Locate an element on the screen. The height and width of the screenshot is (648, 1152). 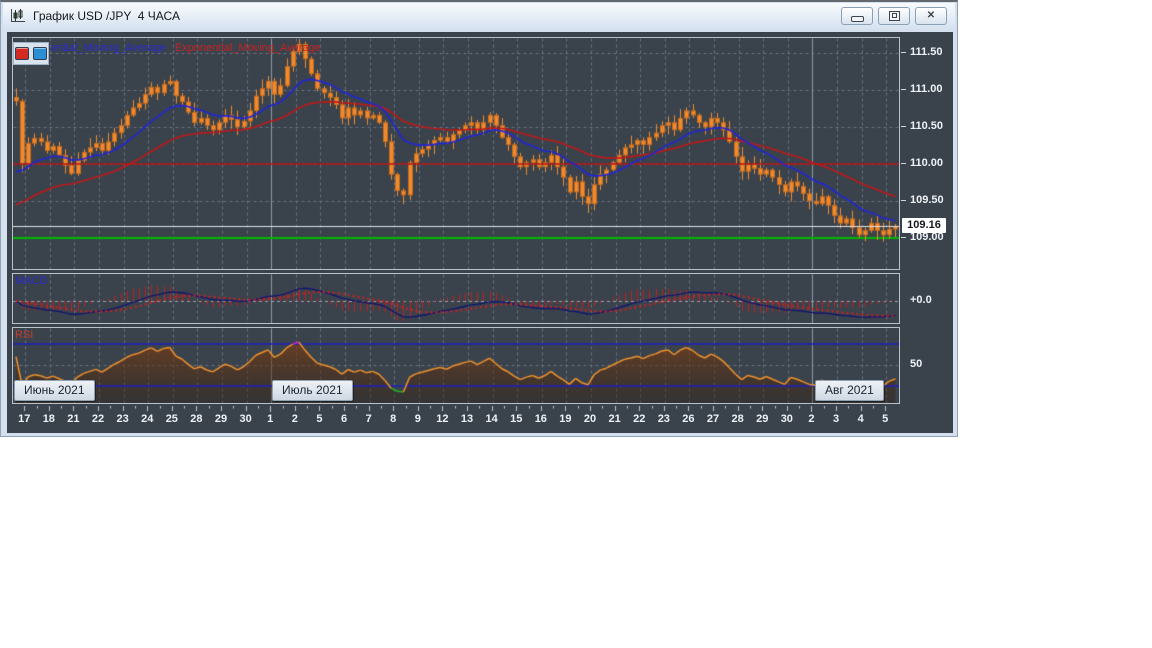
time-axis-ticks is located at coordinates (455, 409).